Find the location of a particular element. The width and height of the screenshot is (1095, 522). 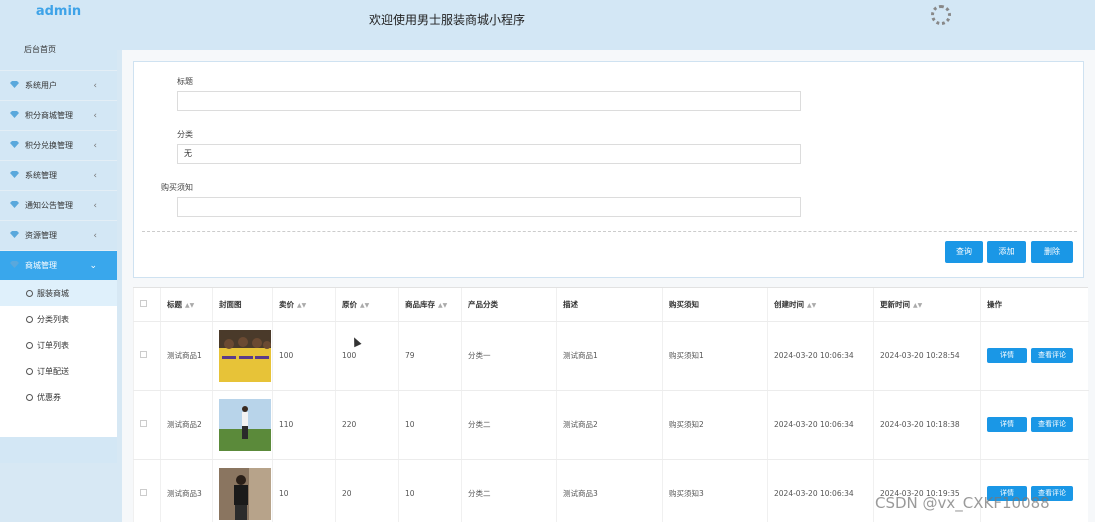

header-title: 欢迎使用男士服装商城小程序 is located at coordinates (447, 20).